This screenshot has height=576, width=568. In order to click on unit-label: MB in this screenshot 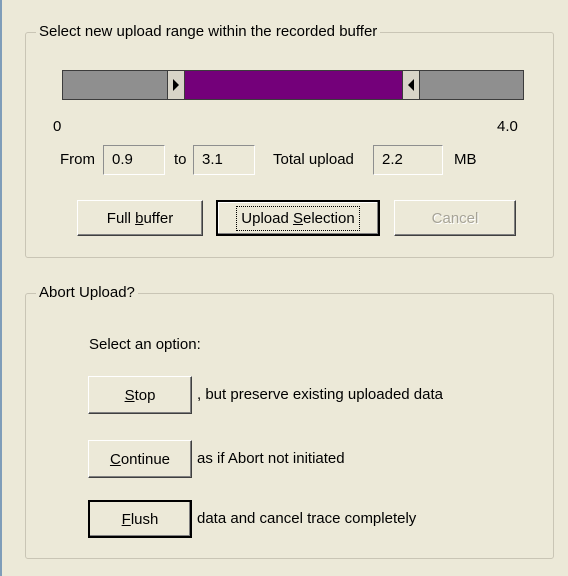, I will do `click(465, 159)`.